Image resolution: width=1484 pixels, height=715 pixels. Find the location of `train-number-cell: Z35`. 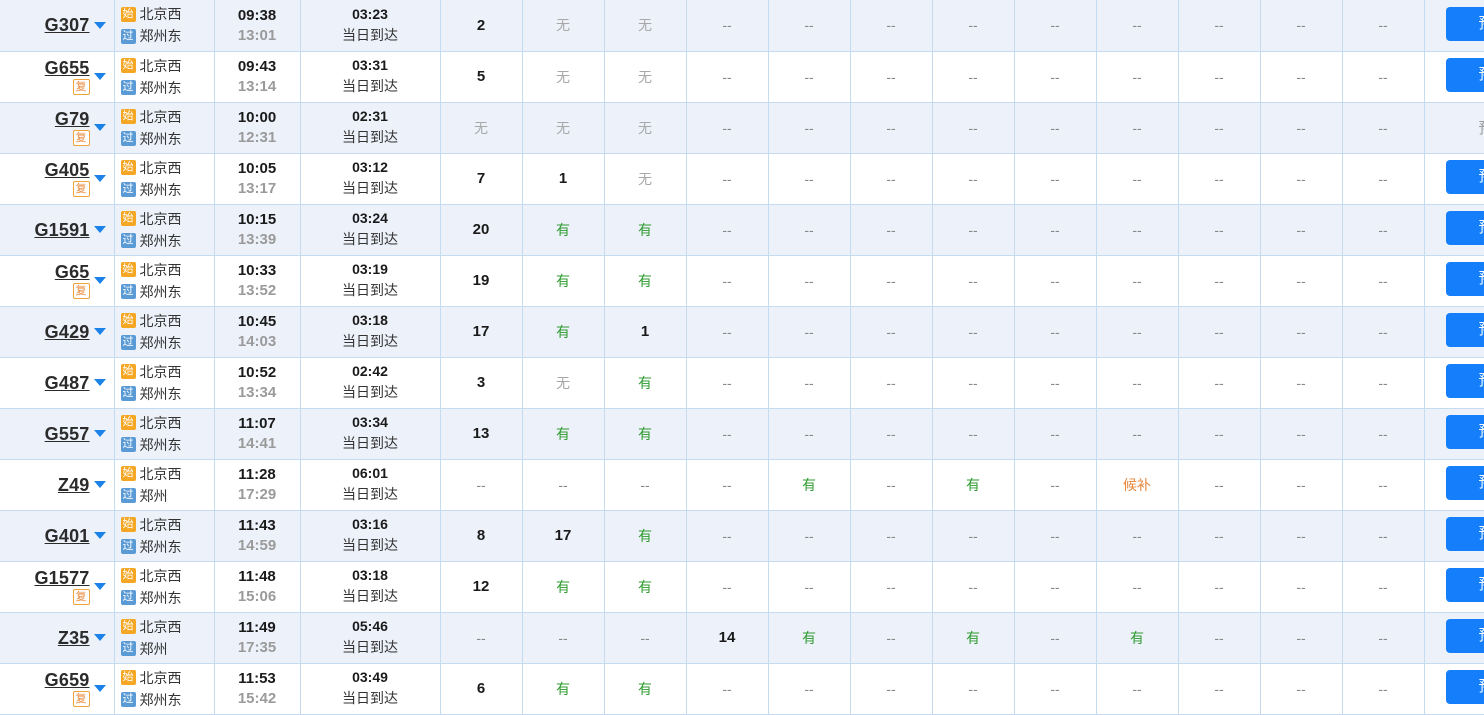

train-number-cell: Z35 is located at coordinates (57, 638).